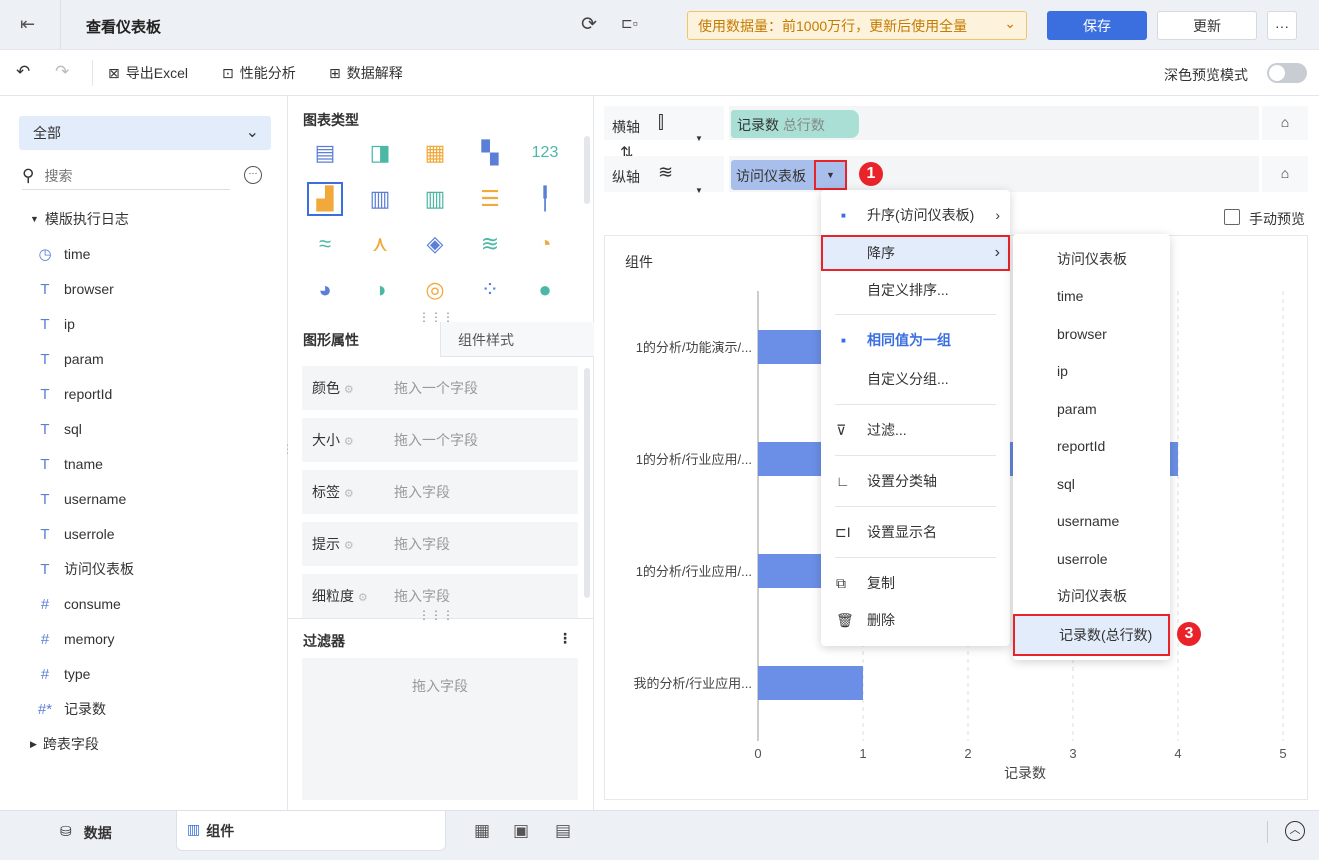  I want to click on y-axis-icon: ≋, so click(665, 172).